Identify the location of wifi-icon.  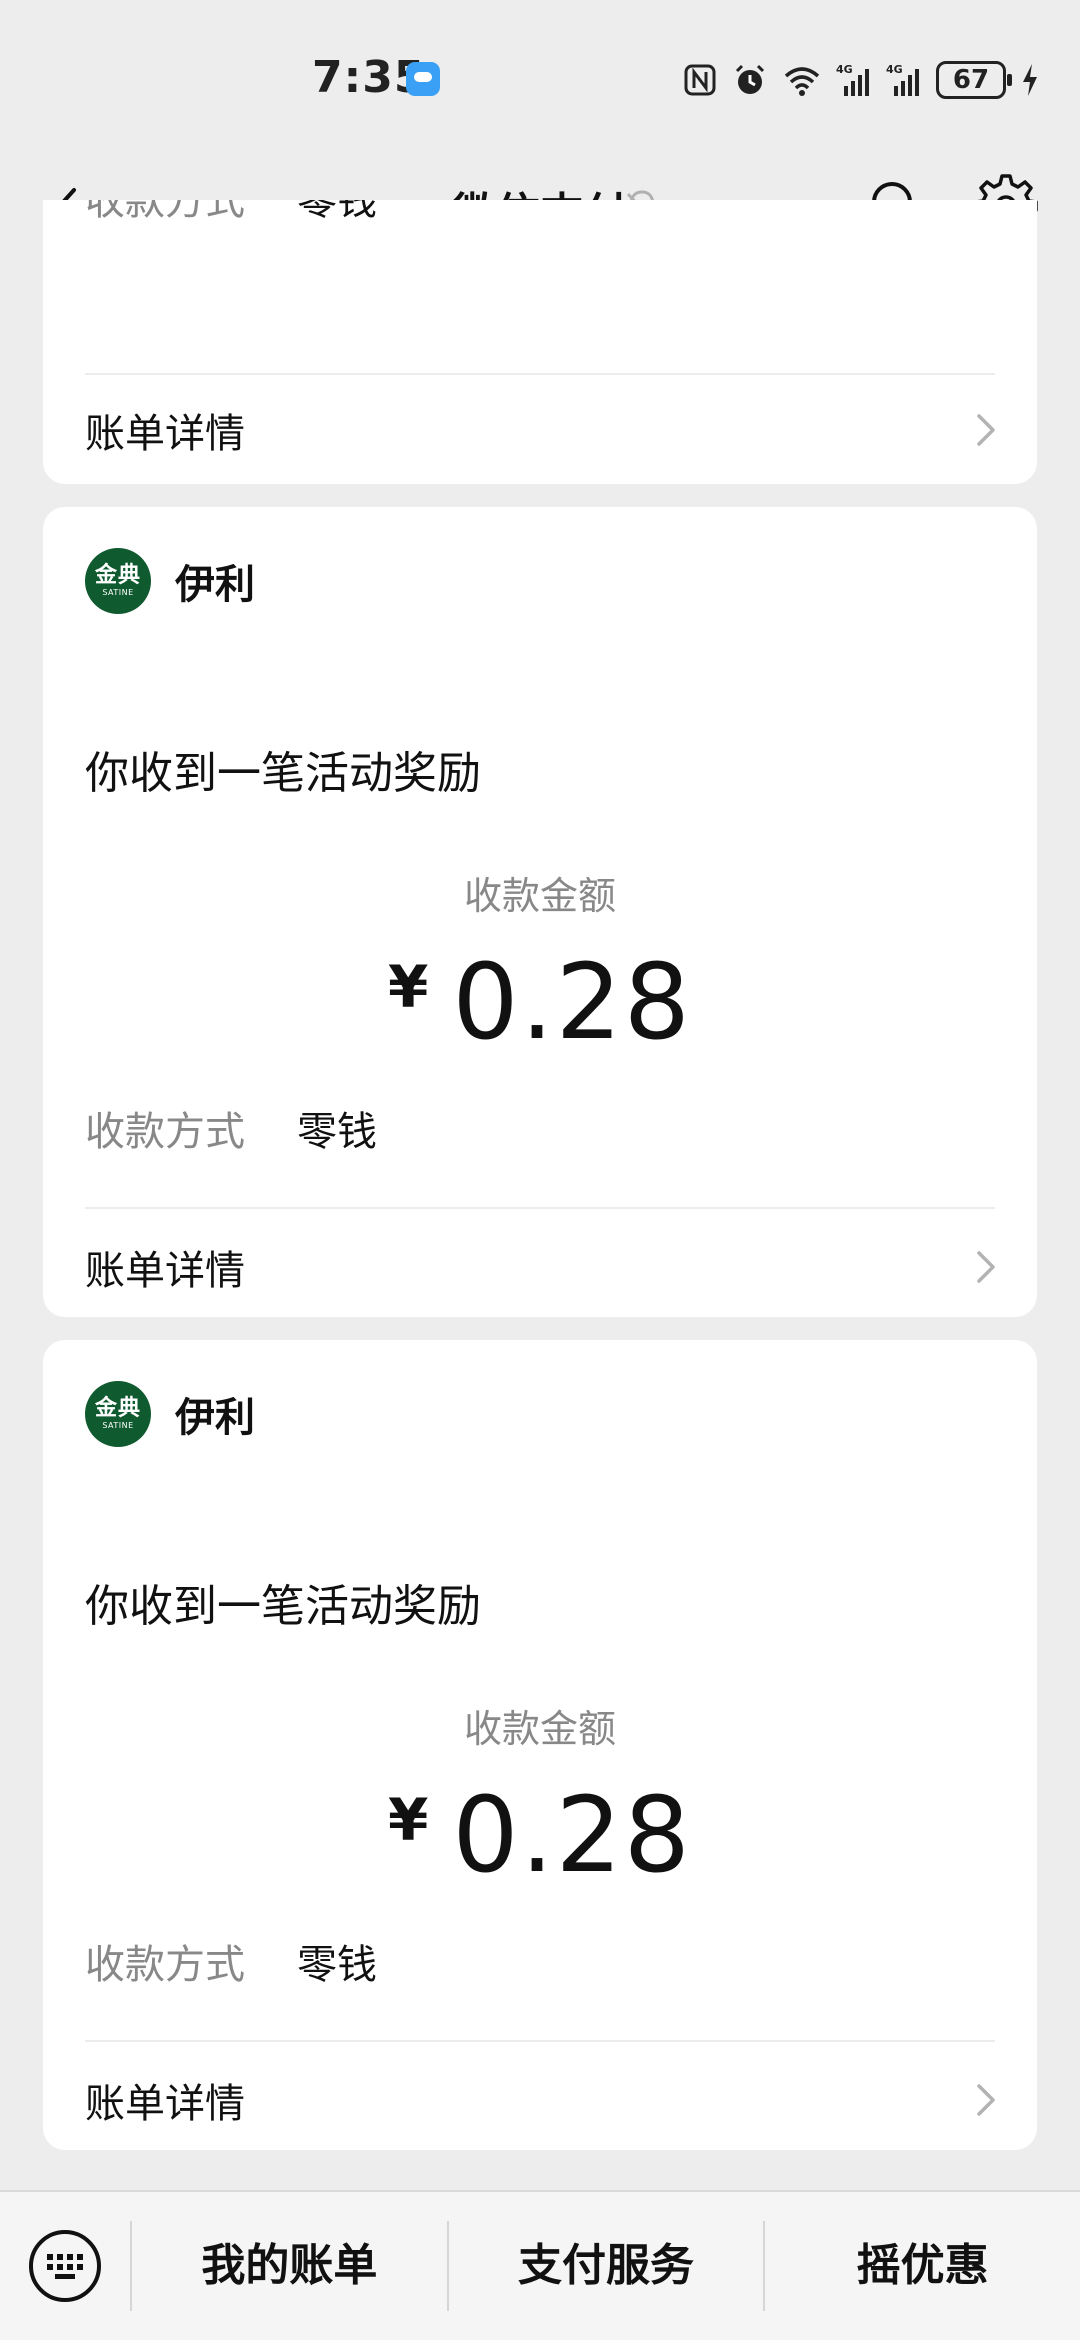
(802, 81).